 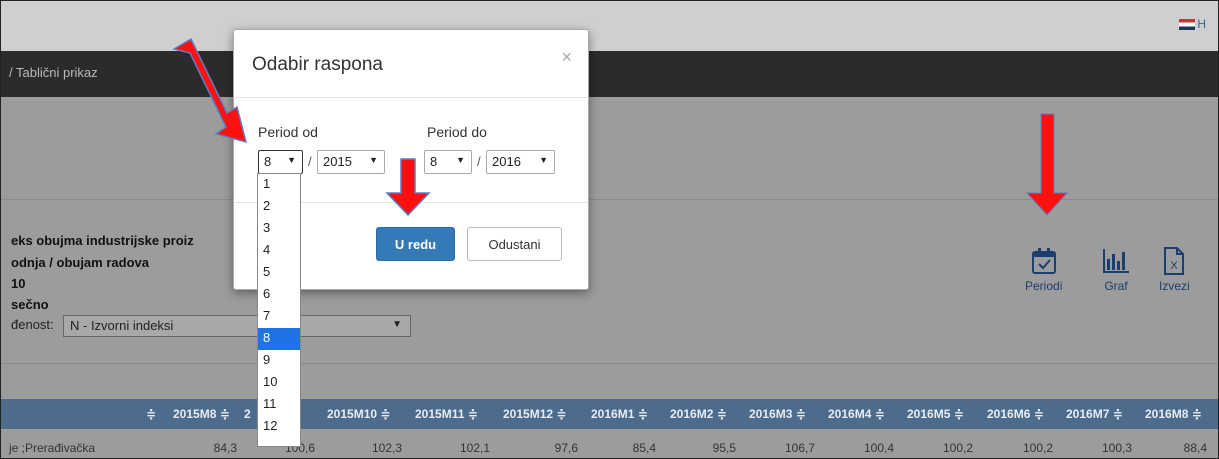 What do you see at coordinates (151, 414) in the screenshot?
I see `sort-icon: ≑` at bounding box center [151, 414].